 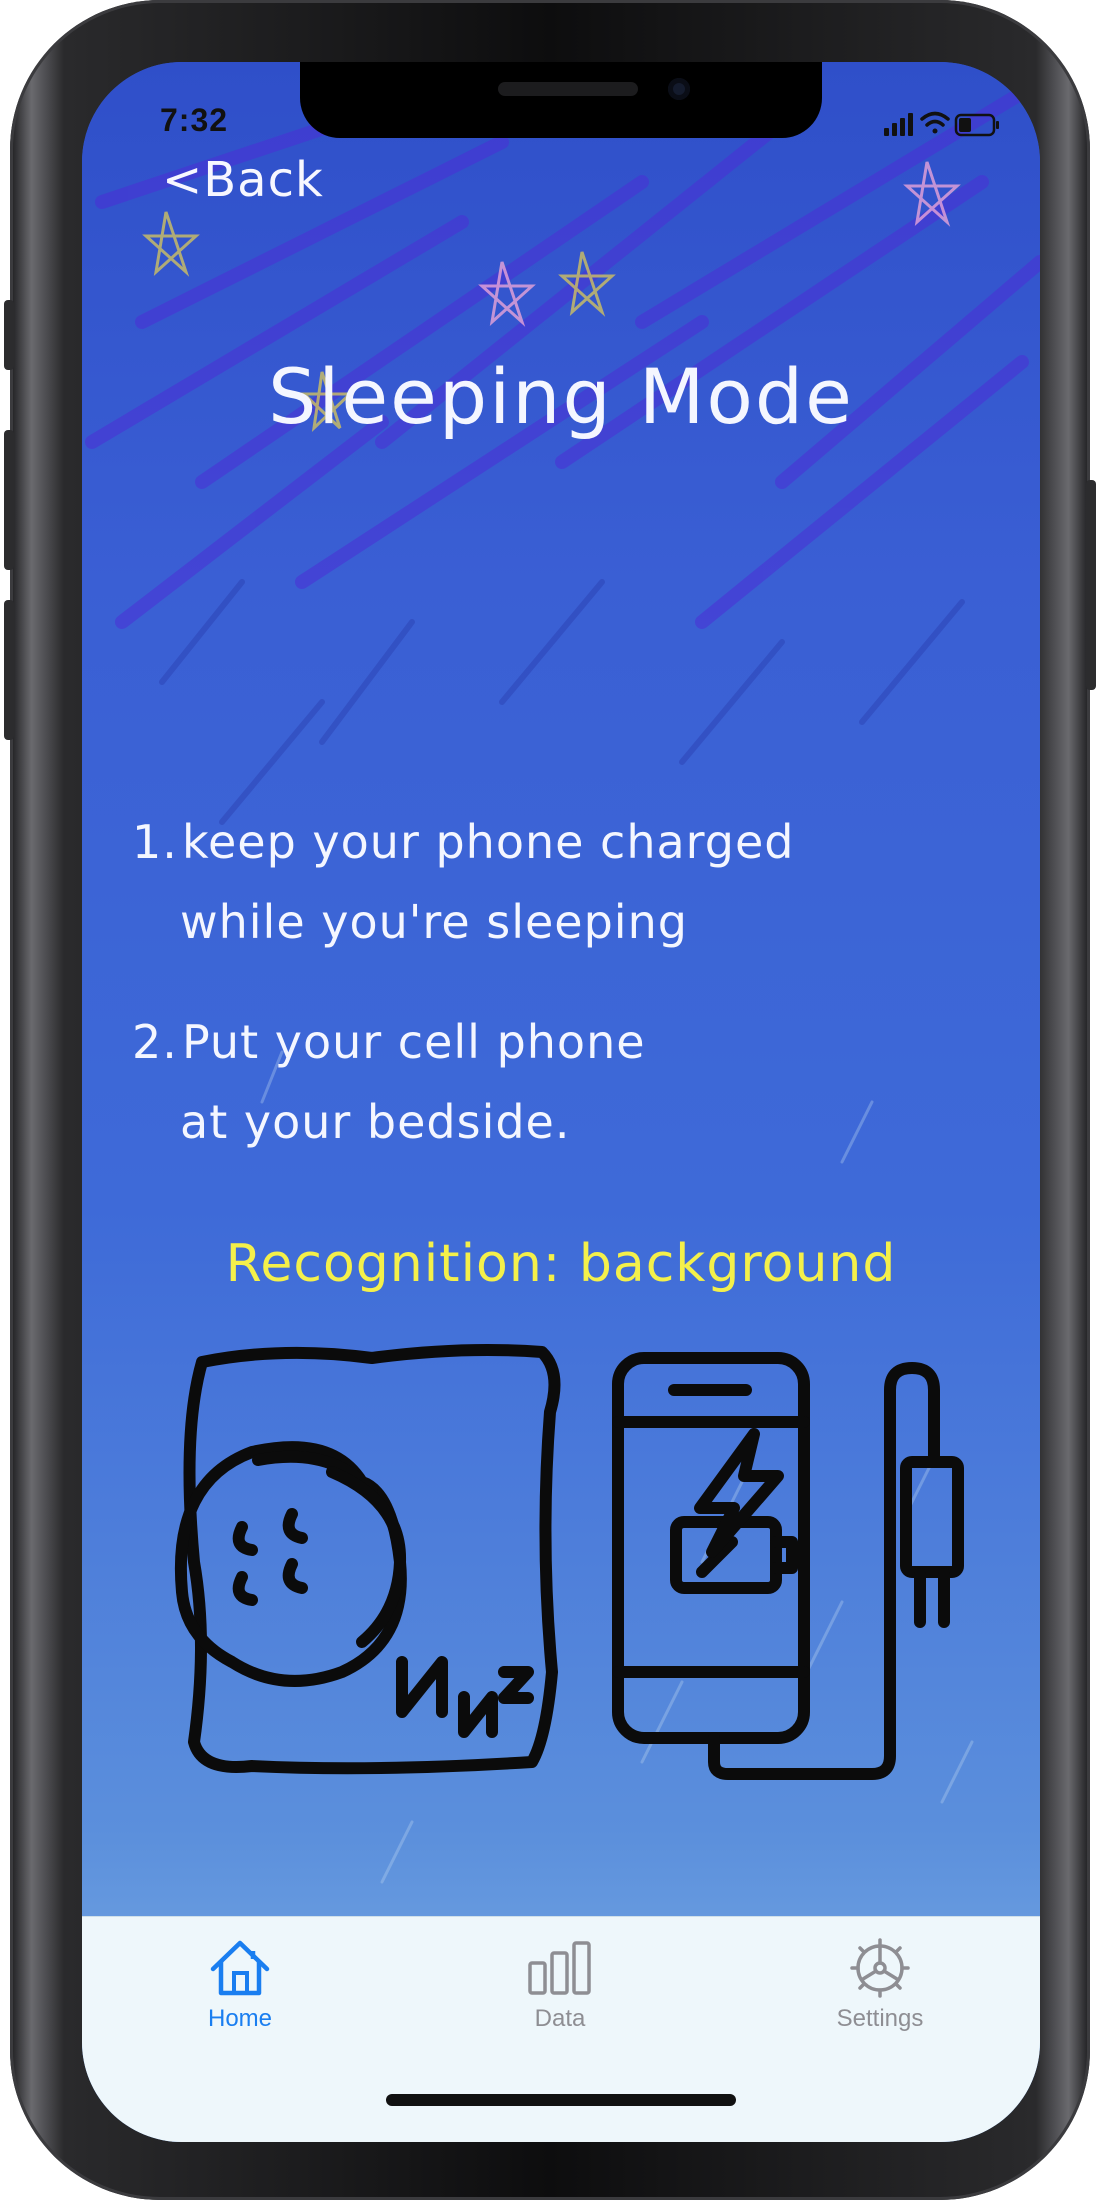 I want to click on battery-icon, so click(x=976, y=125).